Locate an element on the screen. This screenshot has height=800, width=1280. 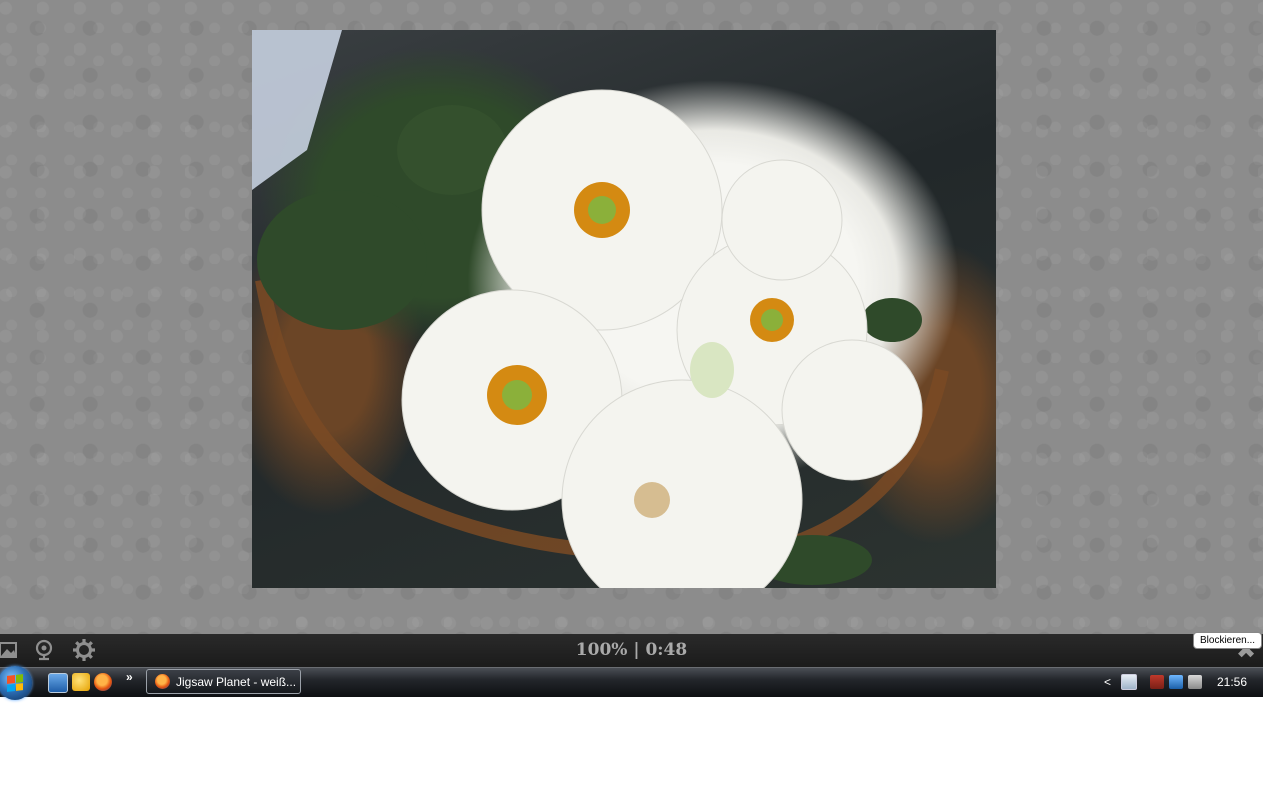
network-icon is located at coordinates (1175, 682).